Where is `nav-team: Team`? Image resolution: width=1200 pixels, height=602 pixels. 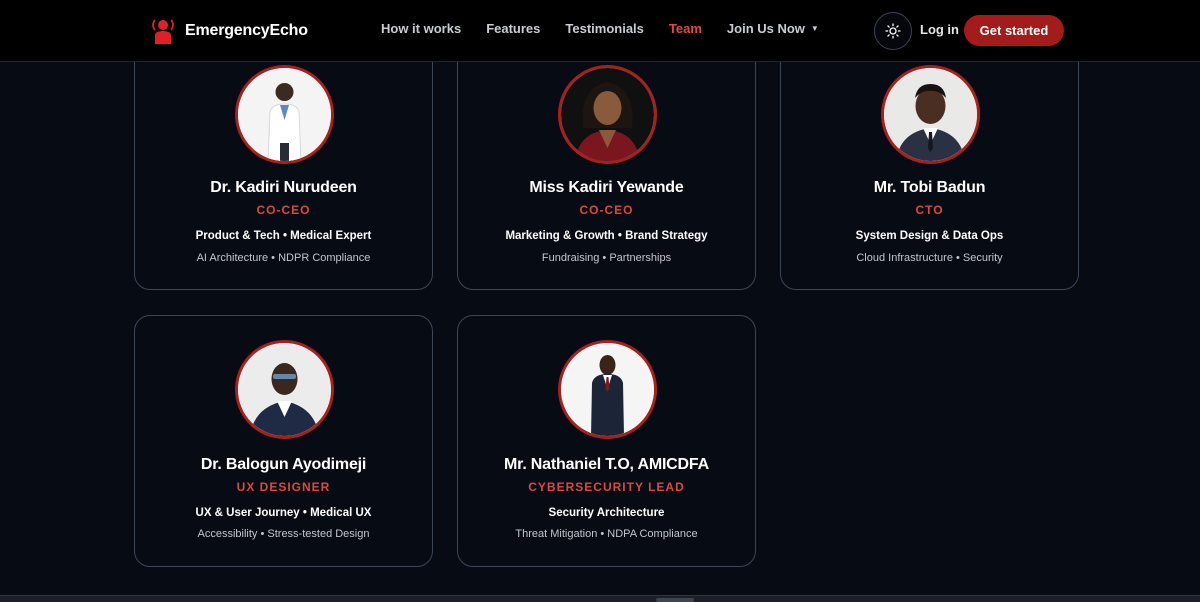
nav-team: Team is located at coordinates (685, 28).